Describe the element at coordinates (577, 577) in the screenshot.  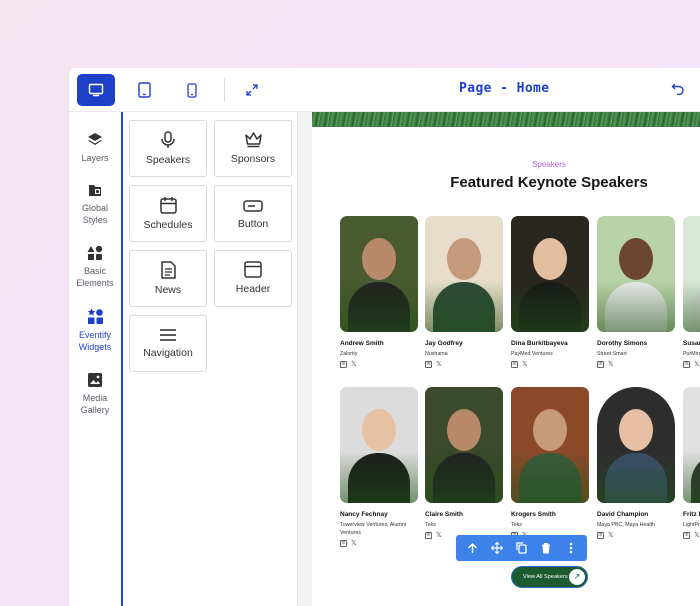
I see `arrow-up-right-icon: ↗` at that location.